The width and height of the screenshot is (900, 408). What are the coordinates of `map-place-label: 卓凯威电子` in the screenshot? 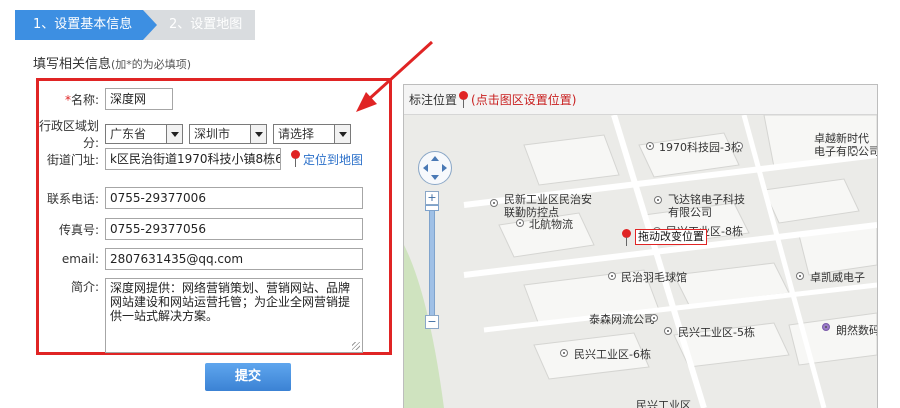 It's located at (837, 277).